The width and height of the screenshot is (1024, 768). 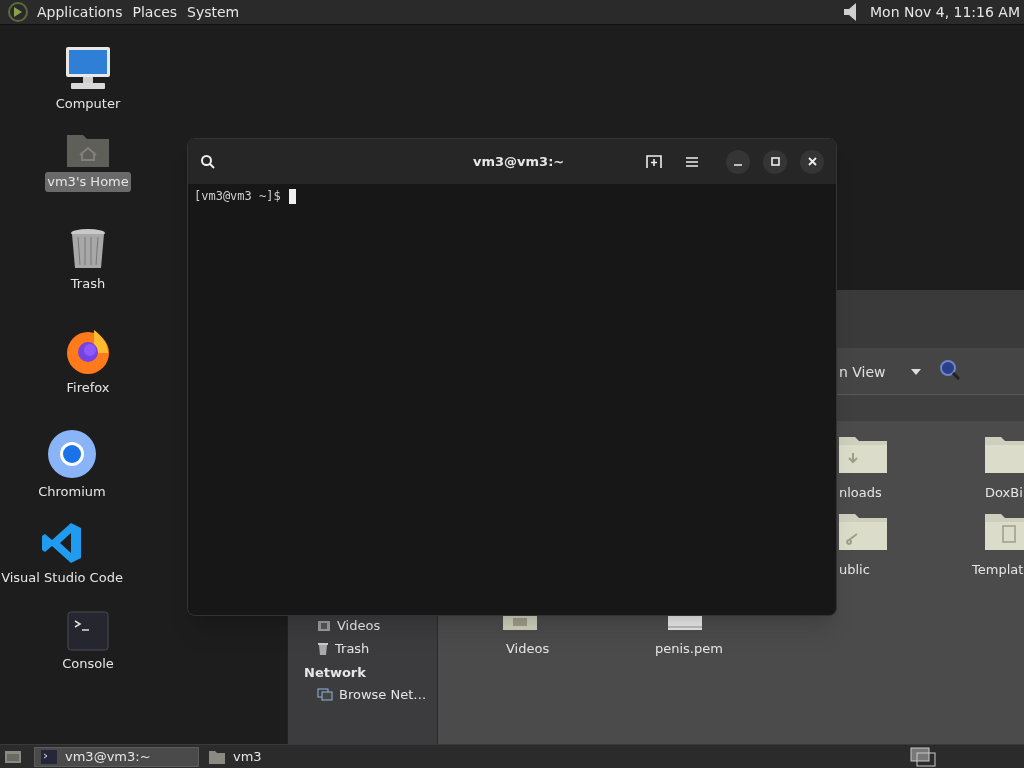 I want to click on monitor-icon, so click(x=88, y=68).